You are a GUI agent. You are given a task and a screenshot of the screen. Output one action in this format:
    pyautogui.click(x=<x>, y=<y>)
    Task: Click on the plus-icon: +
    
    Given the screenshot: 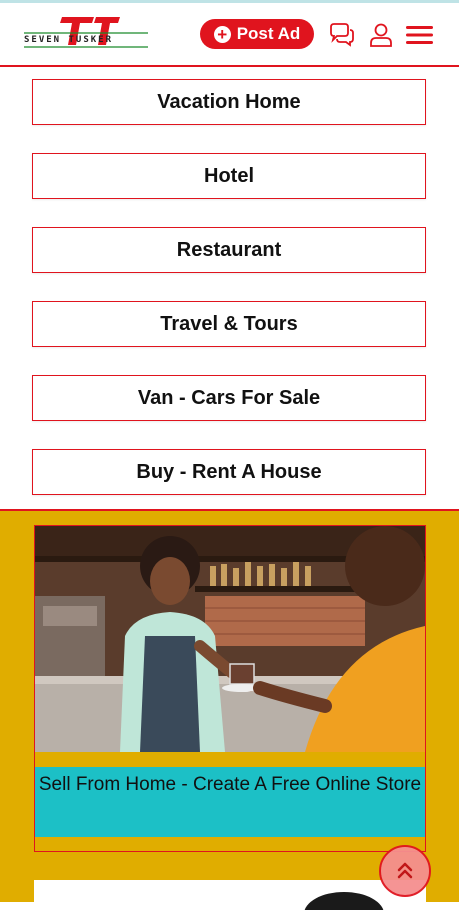 What is the action you would take?
    pyautogui.click(x=222, y=34)
    